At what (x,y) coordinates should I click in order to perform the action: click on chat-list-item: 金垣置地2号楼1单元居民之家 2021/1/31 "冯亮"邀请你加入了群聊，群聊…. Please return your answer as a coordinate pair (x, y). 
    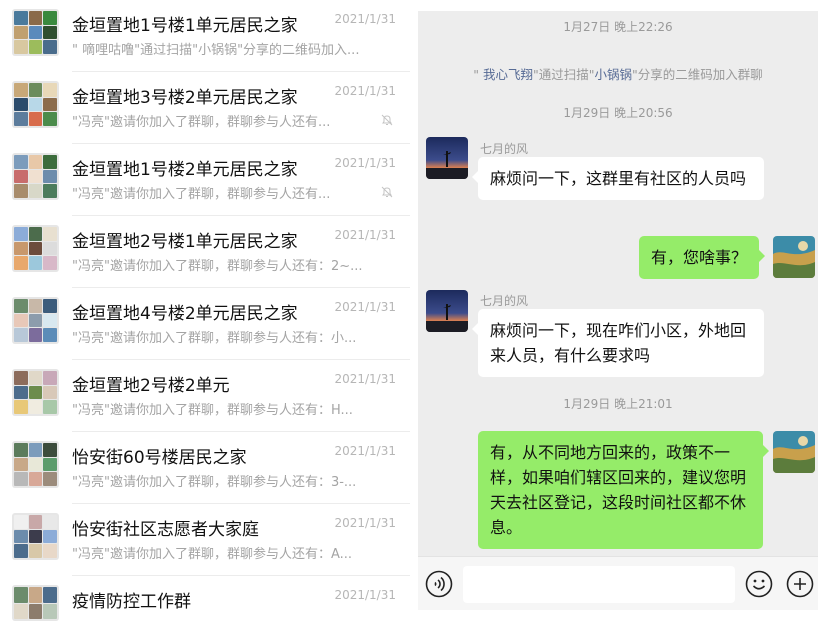
    Looking at the image, I should click on (205, 252).